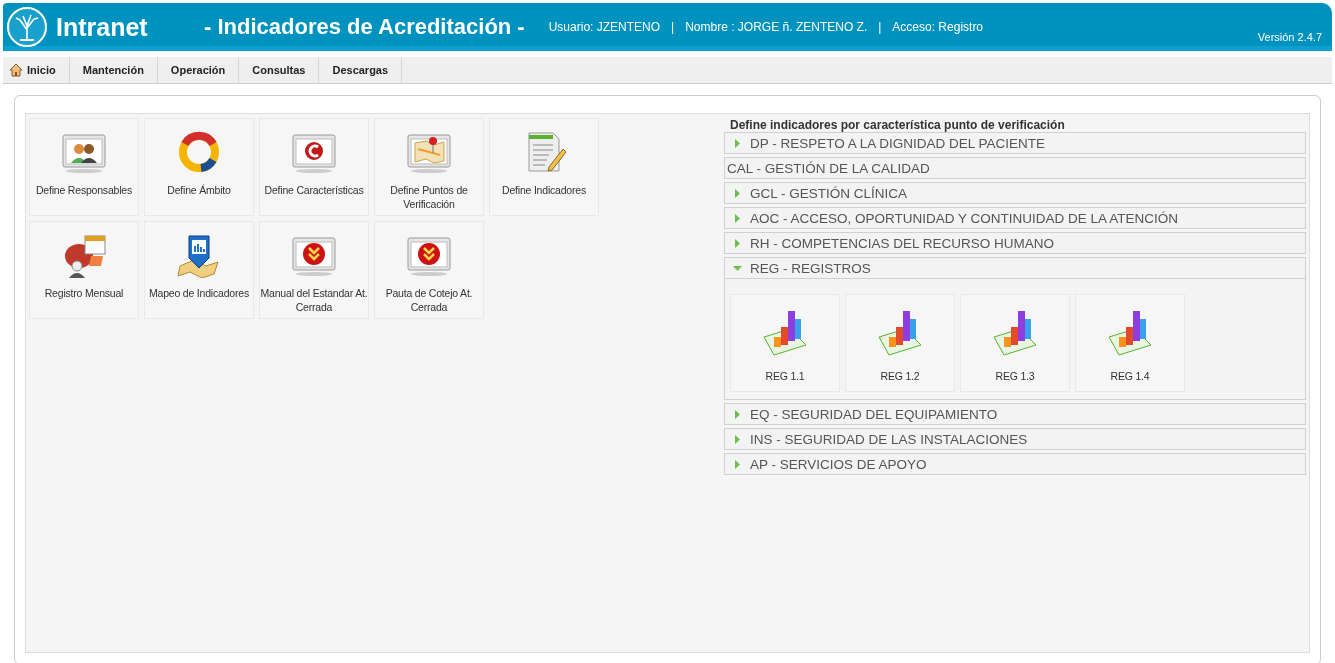 The image size is (1335, 663). Describe the element at coordinates (604, 27) in the screenshot. I see `user-info: Usuario: JZENTENO` at that location.